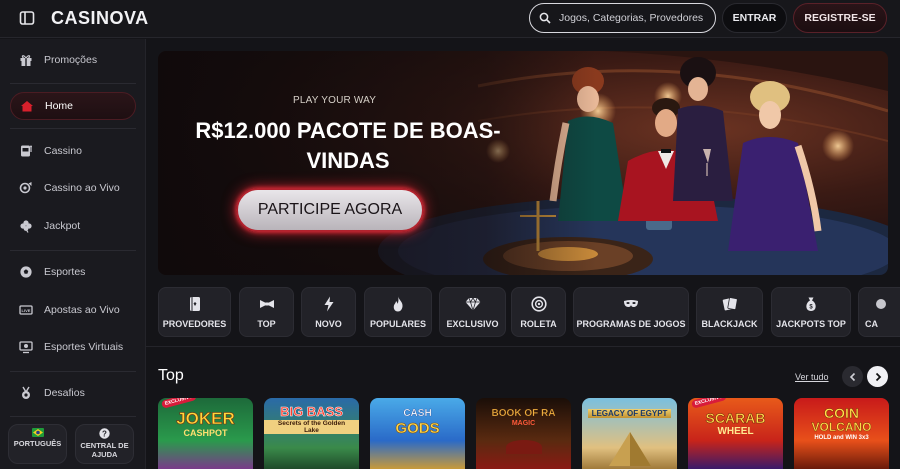 This screenshot has width=900, height=469. I want to click on lightning-icon, so click(329, 304).